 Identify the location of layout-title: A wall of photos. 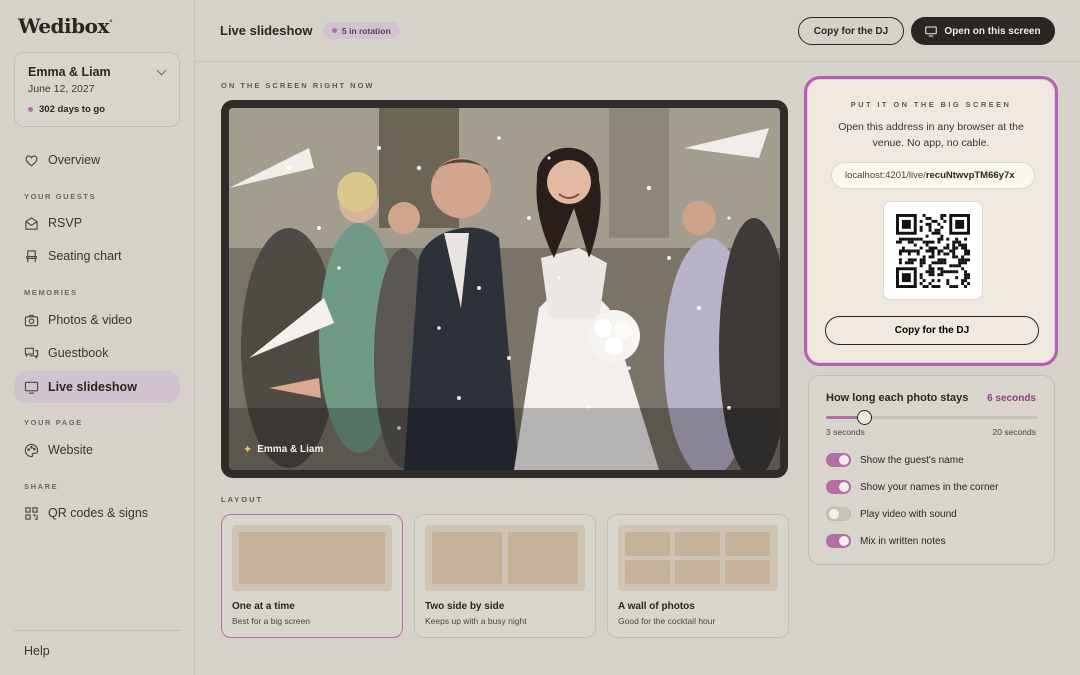
(656, 606).